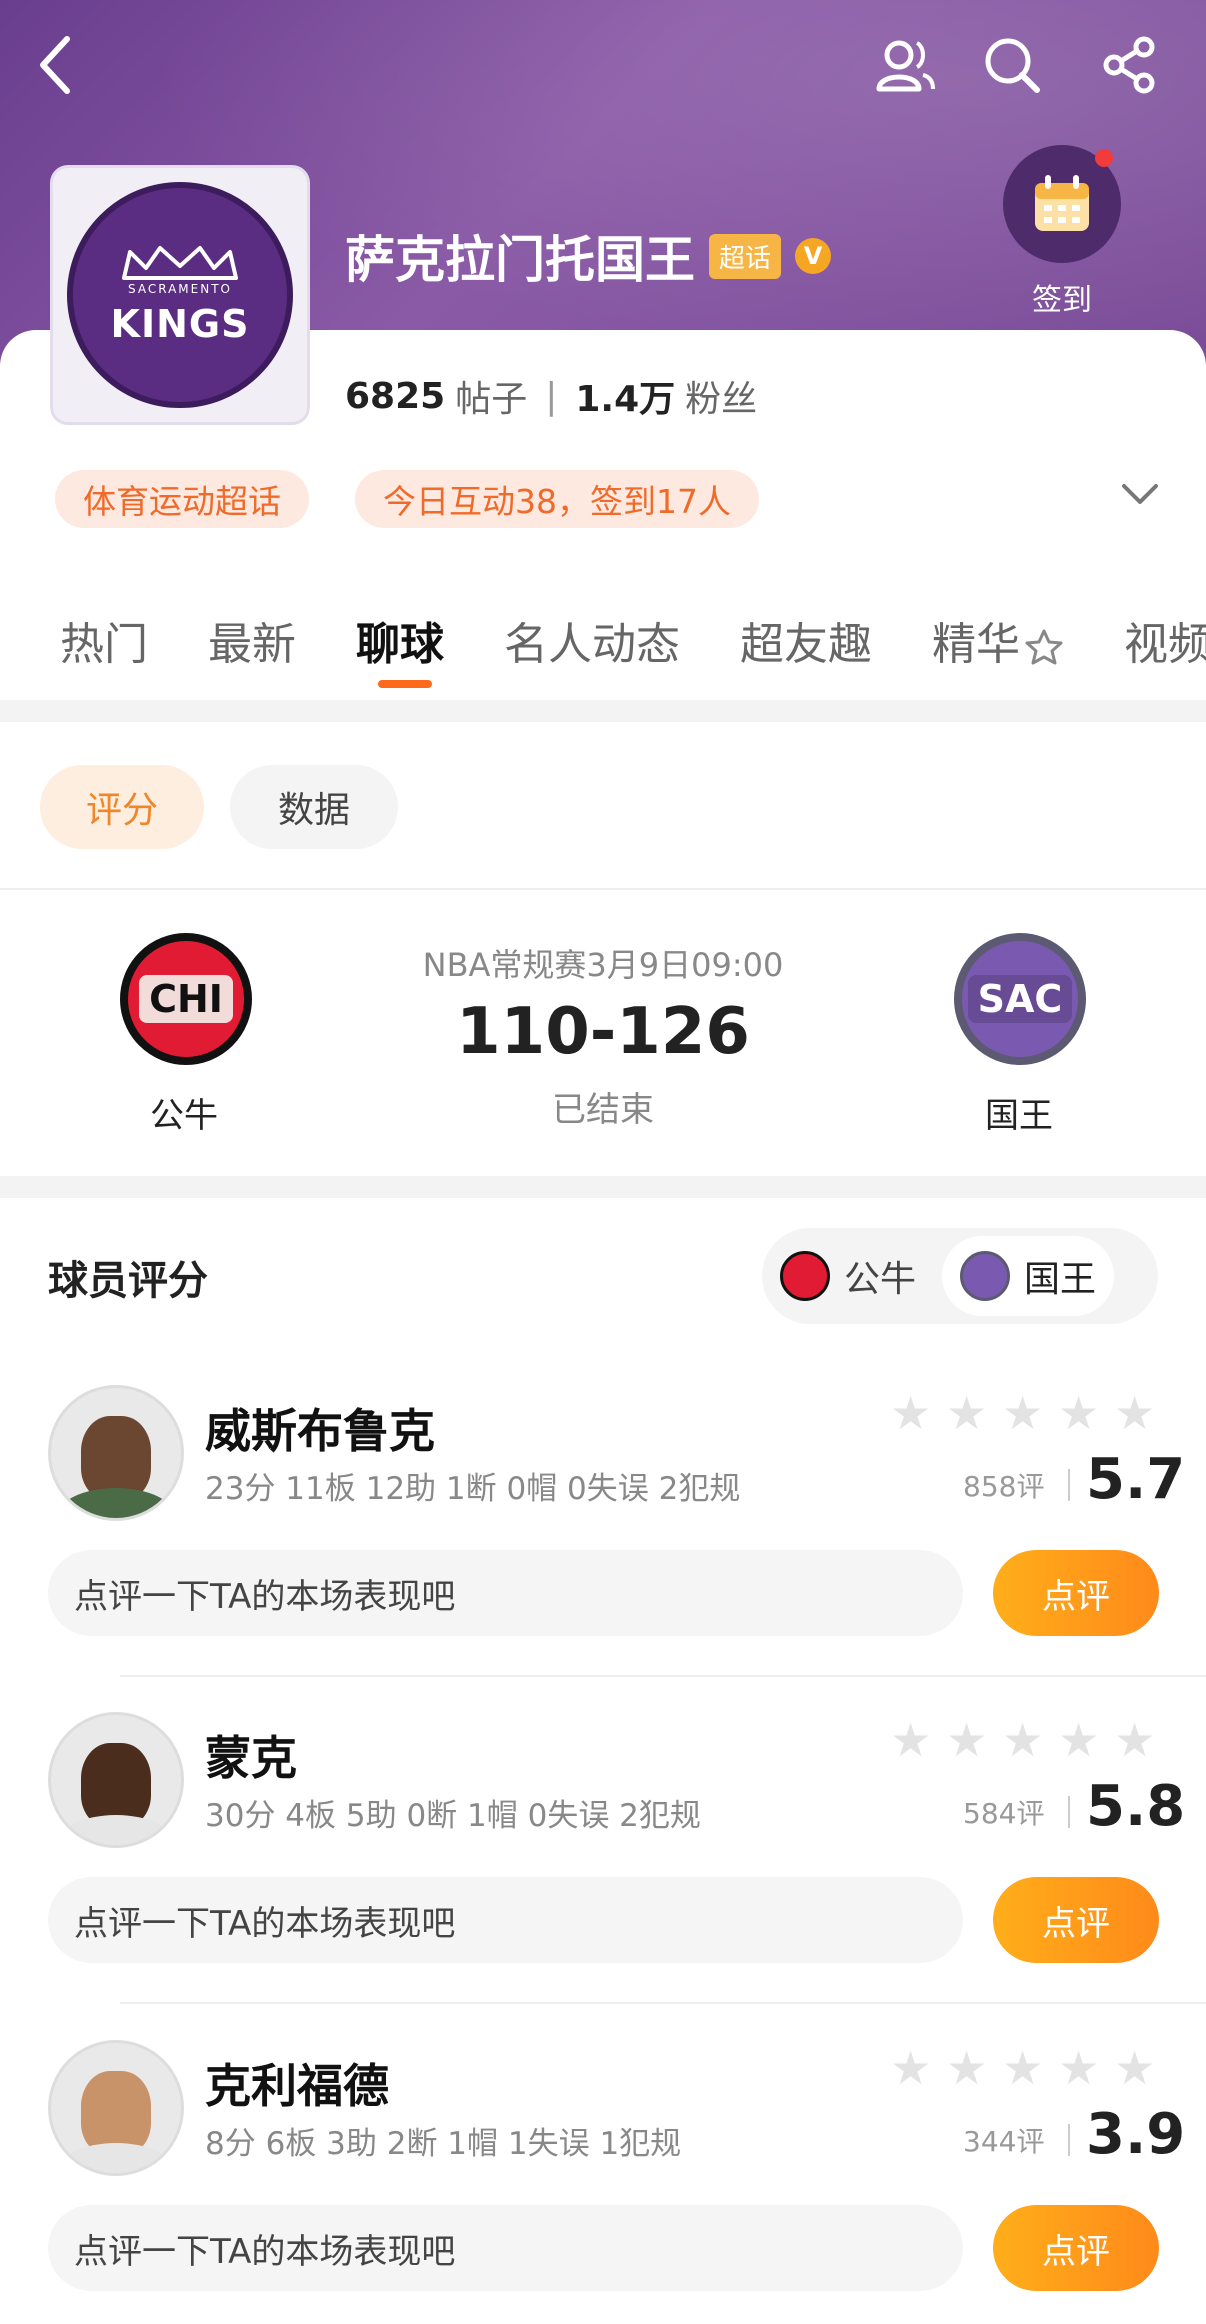  What do you see at coordinates (625, 399) in the screenshot?
I see `fans-count: 1.4万` at bounding box center [625, 399].